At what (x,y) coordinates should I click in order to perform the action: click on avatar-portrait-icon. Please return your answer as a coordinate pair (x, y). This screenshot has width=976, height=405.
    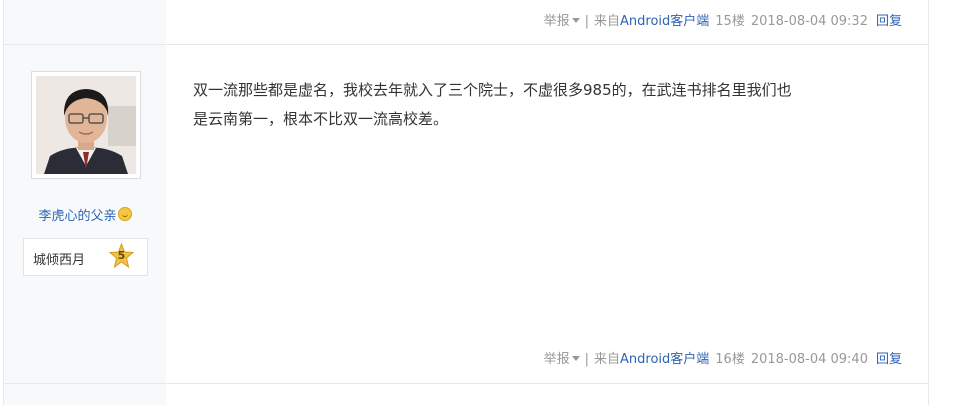
    Looking at the image, I should click on (86, 125).